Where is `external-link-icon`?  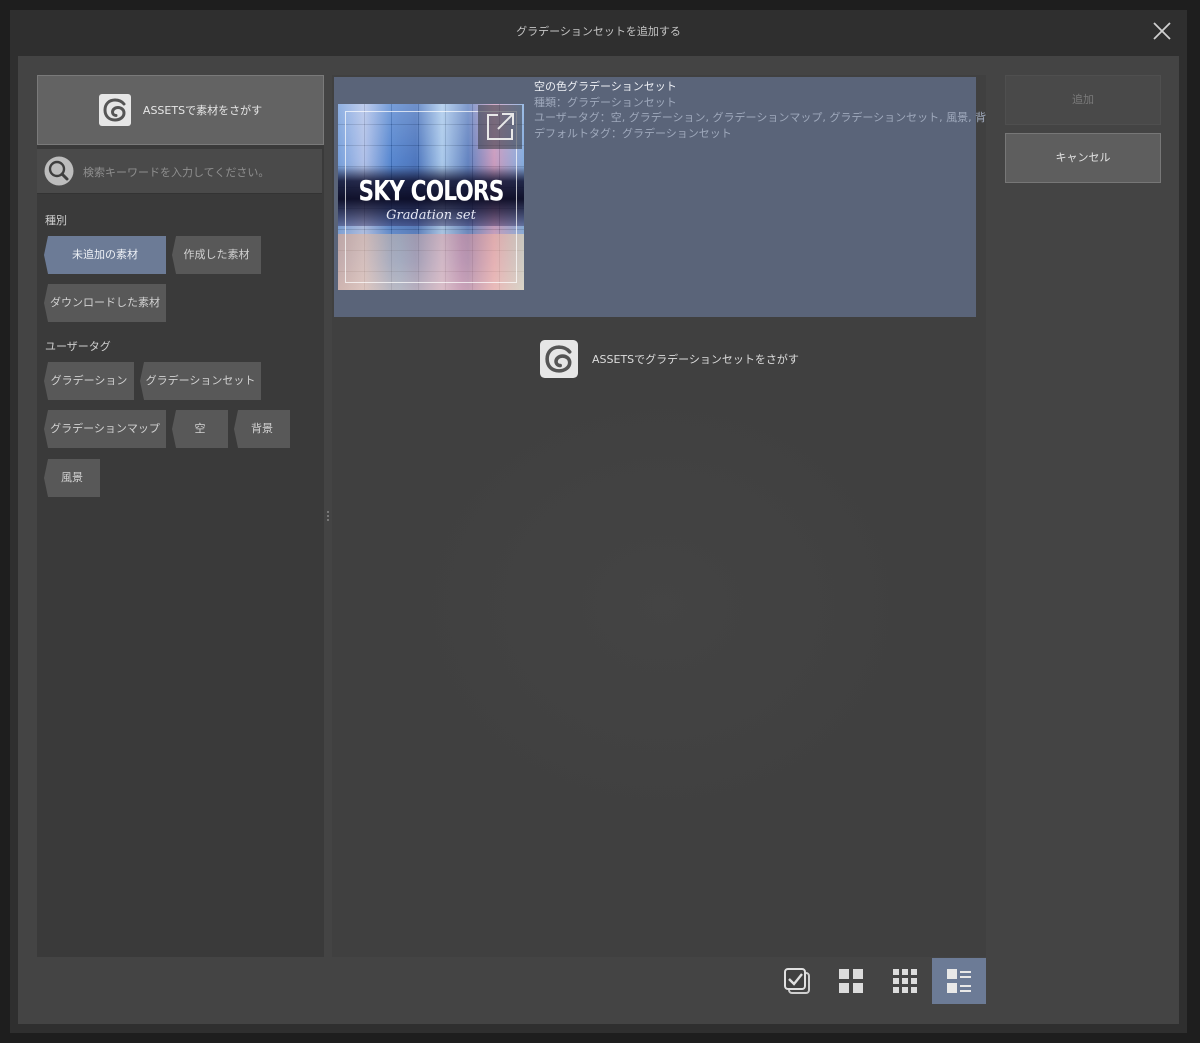
external-link-icon is located at coordinates (500, 126).